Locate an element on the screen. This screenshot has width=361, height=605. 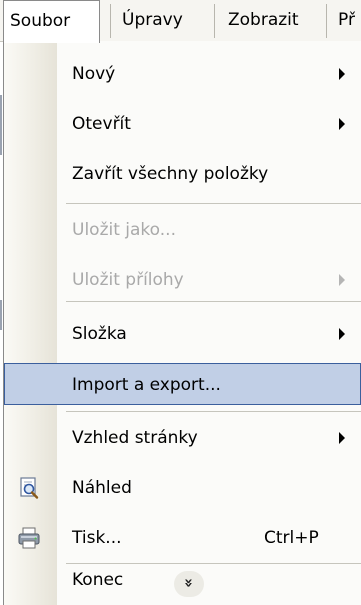
menu-item-vzhled-stranky: Vzhled stránky is located at coordinates (182, 438).